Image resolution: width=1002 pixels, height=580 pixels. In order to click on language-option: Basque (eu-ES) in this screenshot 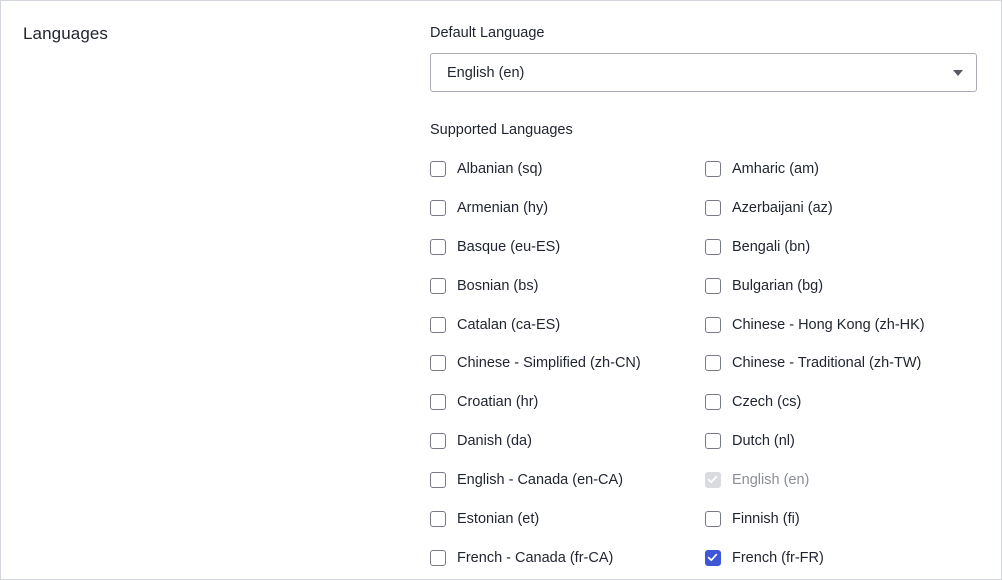, I will do `click(495, 247)`.